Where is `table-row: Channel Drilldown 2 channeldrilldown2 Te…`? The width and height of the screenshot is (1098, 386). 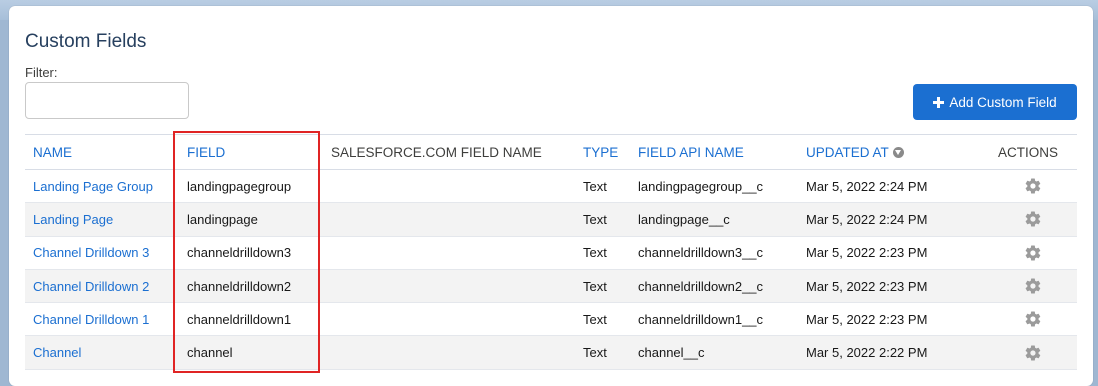 table-row: Channel Drilldown 2 channeldrilldown2 Te… is located at coordinates (551, 286).